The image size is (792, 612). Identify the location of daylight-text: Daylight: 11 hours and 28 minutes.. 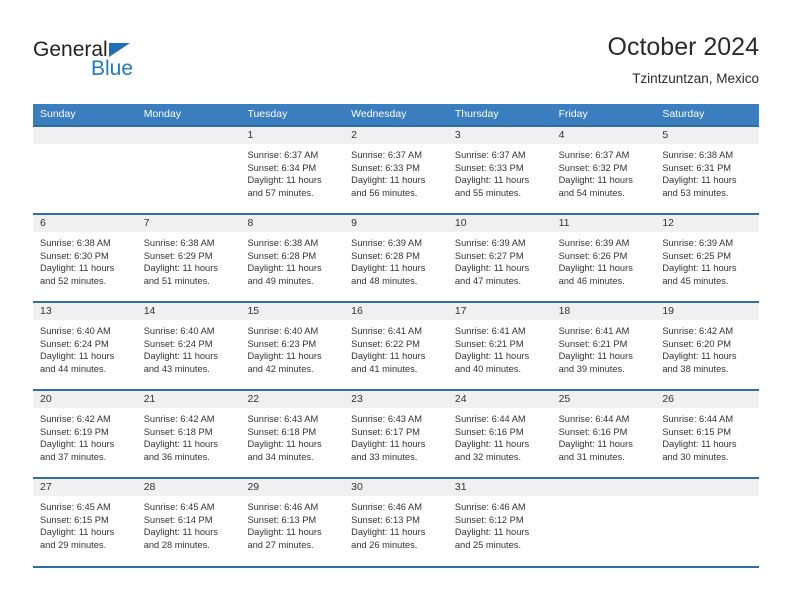
(180, 538).